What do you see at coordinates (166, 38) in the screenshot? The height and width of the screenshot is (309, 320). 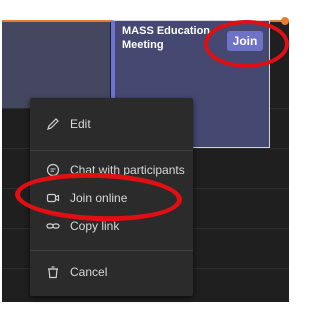 I see `event-title: MASS Education Meeting` at bounding box center [166, 38].